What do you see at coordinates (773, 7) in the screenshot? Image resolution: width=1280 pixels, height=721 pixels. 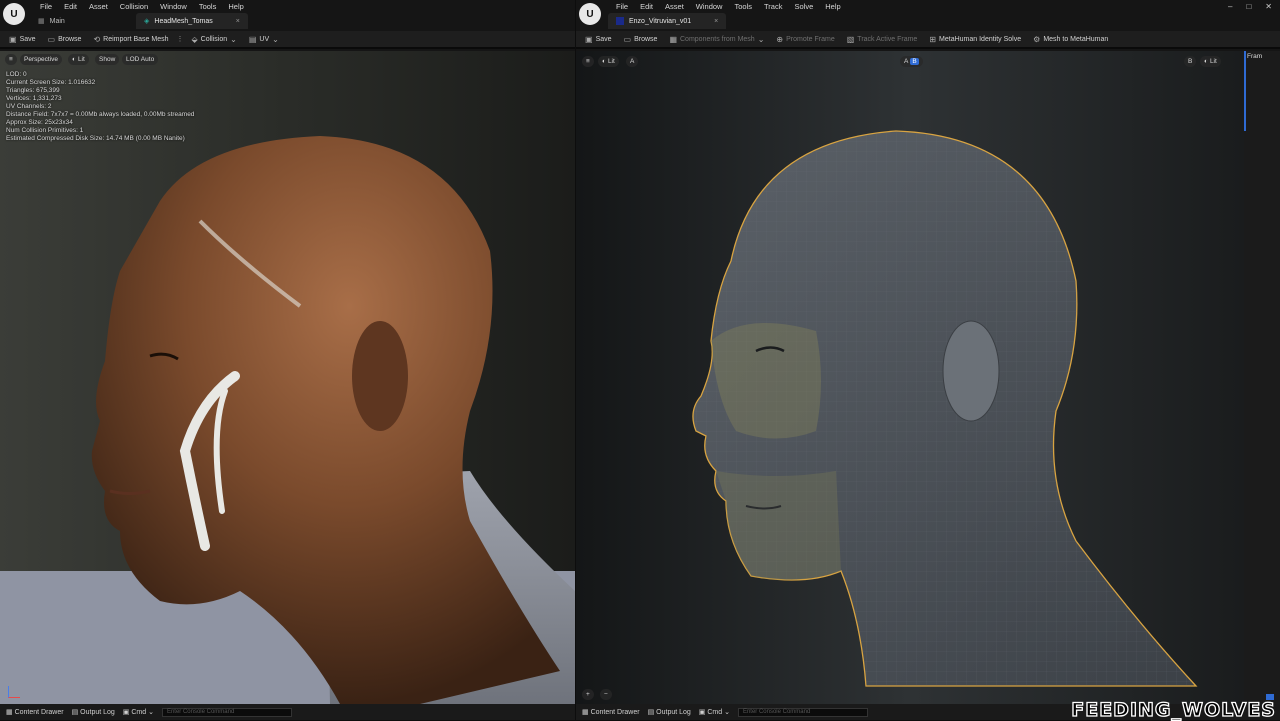 I see `menu-track: Track` at bounding box center [773, 7].